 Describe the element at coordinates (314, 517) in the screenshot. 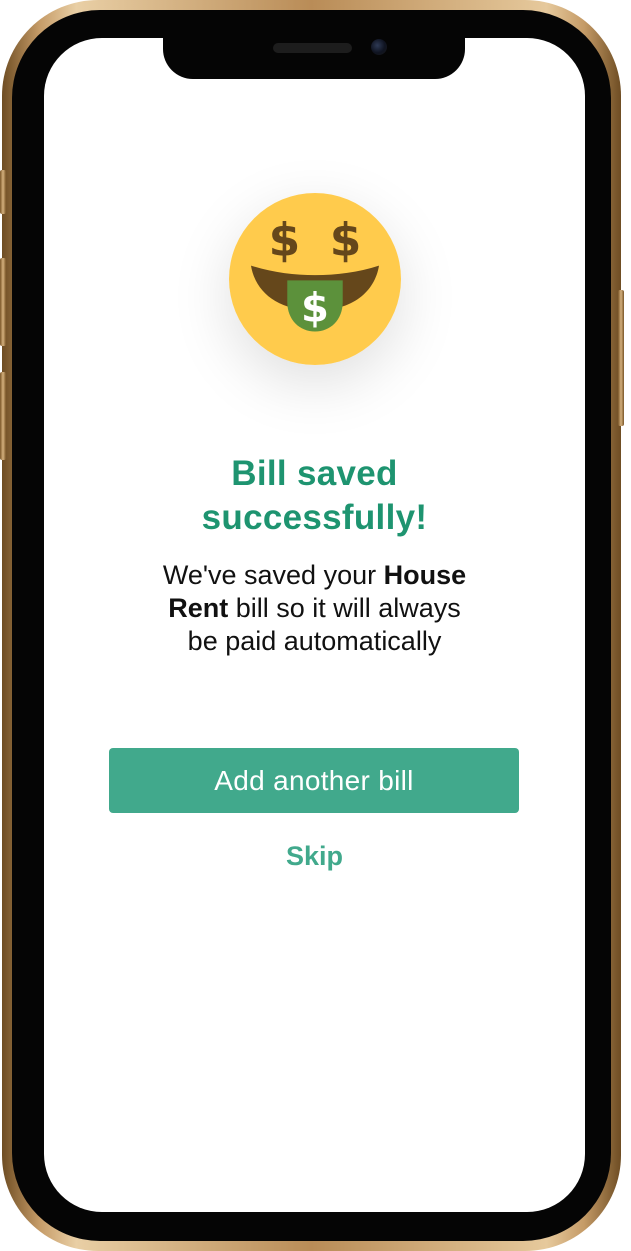

I see `success-title-line2: successfully!` at that location.